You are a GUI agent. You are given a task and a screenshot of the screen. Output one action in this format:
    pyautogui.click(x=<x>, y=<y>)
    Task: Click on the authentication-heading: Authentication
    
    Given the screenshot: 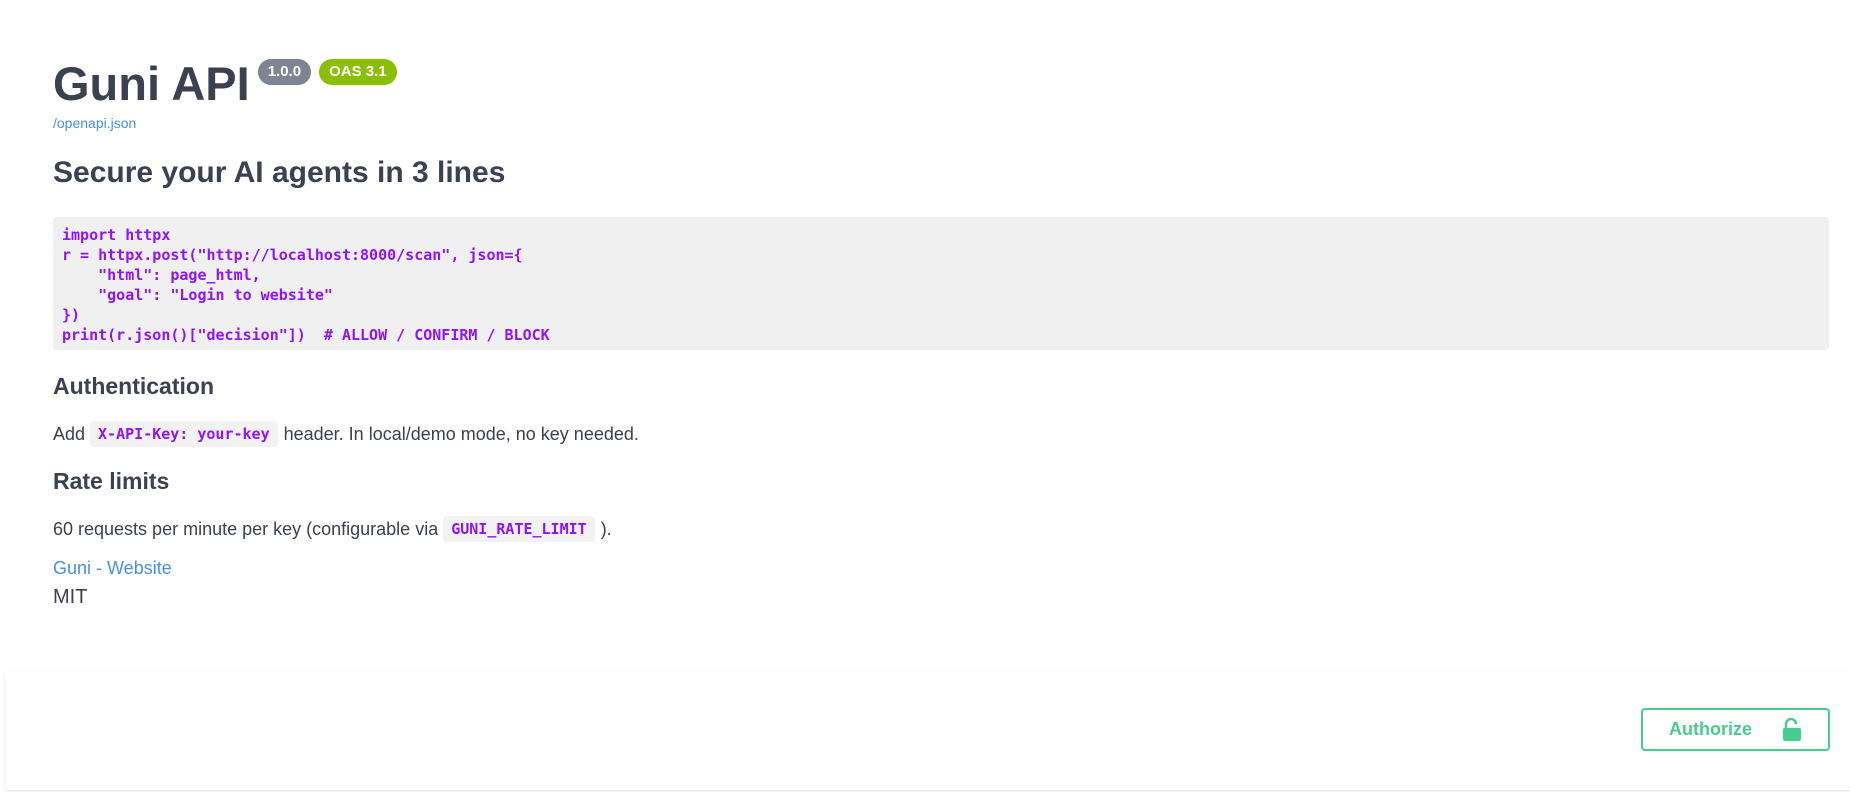 What is the action you would take?
    pyautogui.click(x=133, y=386)
    